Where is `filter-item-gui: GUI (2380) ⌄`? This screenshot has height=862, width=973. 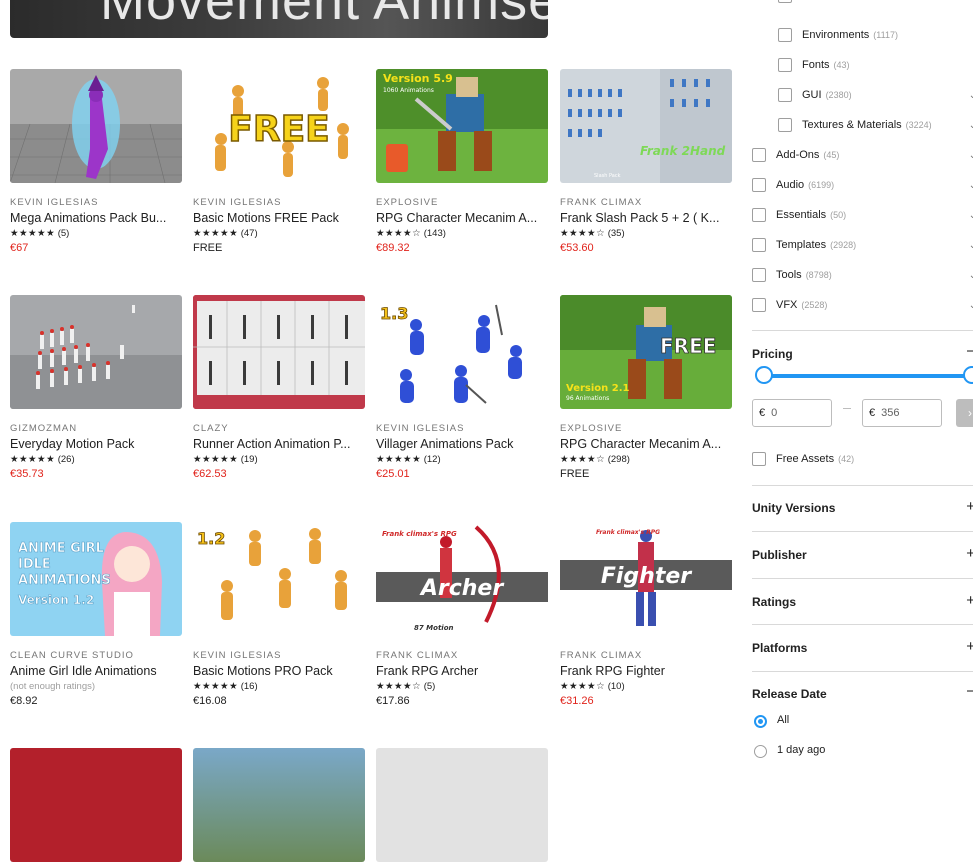
filter-item-gui: GUI (2380) ⌄ is located at coordinates (875, 95).